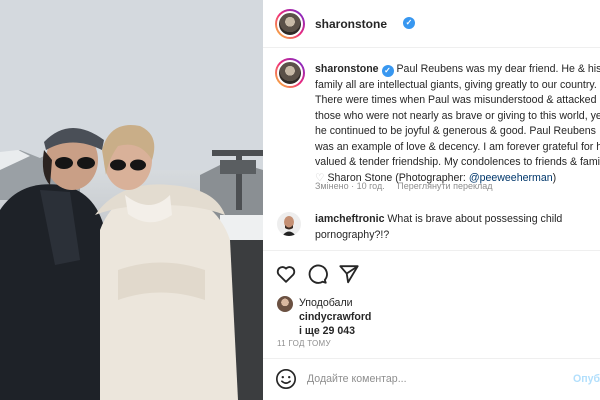 The height and width of the screenshot is (400, 600). What do you see at coordinates (347, 69) in the screenshot?
I see `caption-username: sharonstone` at bounding box center [347, 69].